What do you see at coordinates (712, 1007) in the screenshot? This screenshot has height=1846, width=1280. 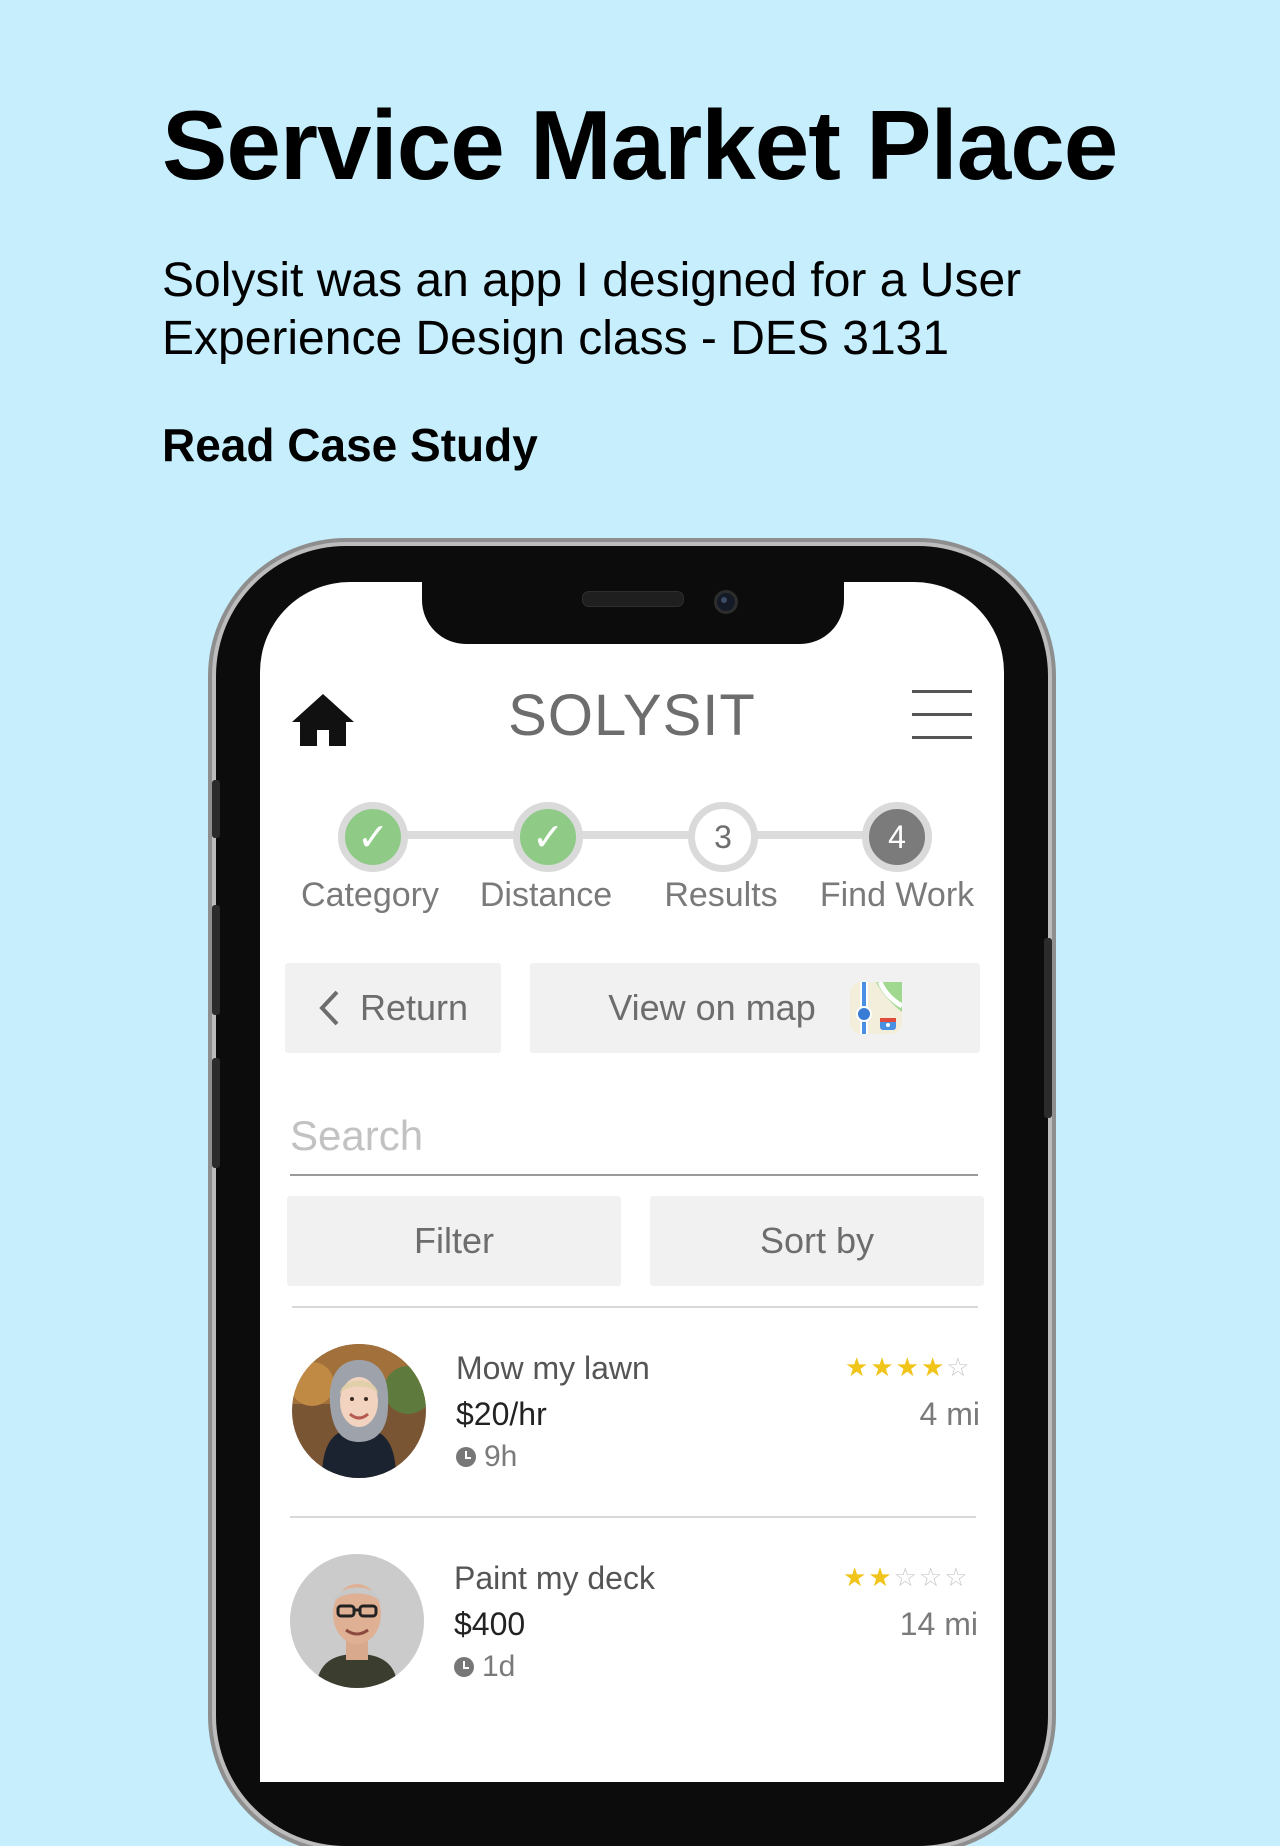 I see `view-on-map-label: View on map` at bounding box center [712, 1007].